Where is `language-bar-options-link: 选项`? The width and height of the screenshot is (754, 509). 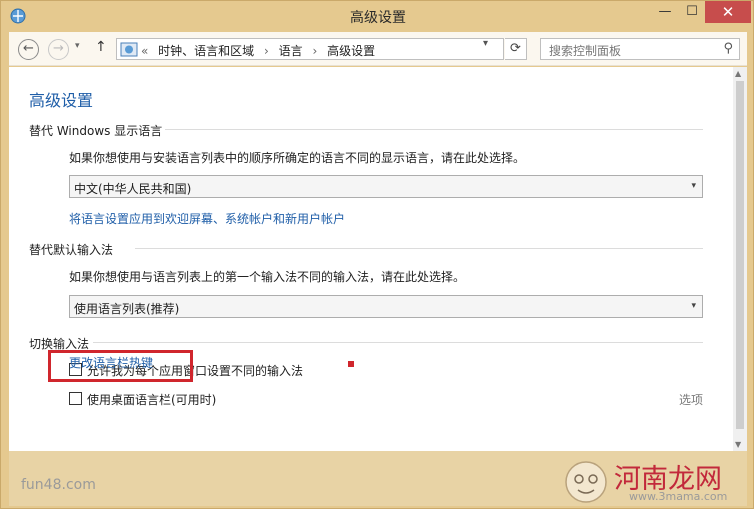 language-bar-options-link: 选项 is located at coordinates (691, 399).